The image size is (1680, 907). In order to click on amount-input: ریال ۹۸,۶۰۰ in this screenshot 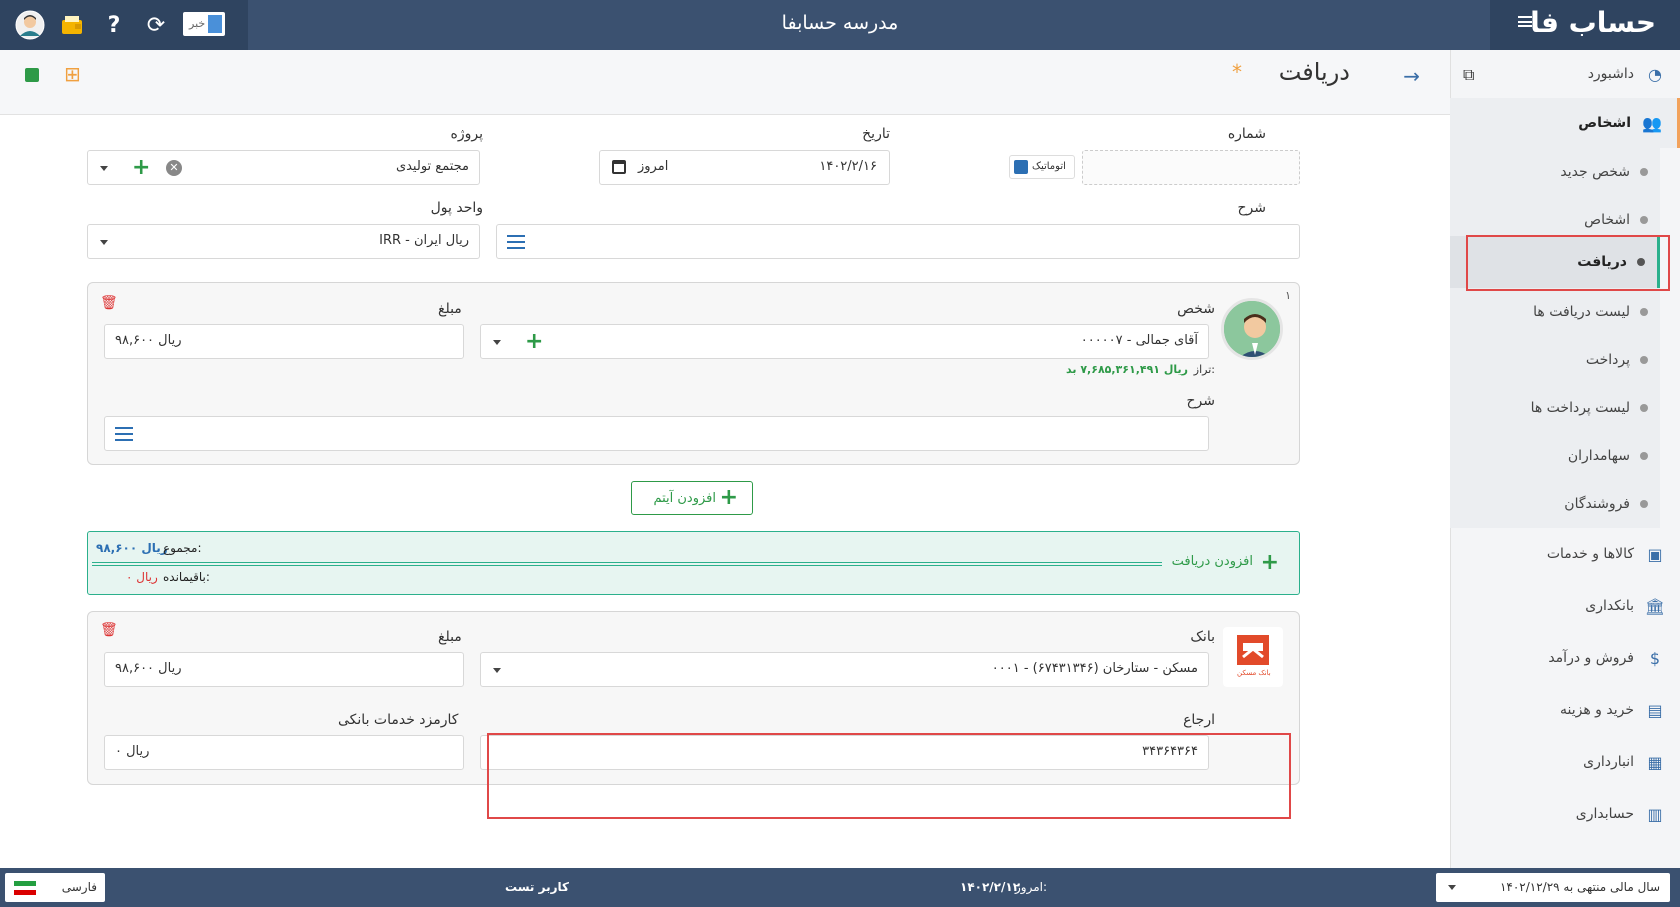, I will do `click(284, 341)`.